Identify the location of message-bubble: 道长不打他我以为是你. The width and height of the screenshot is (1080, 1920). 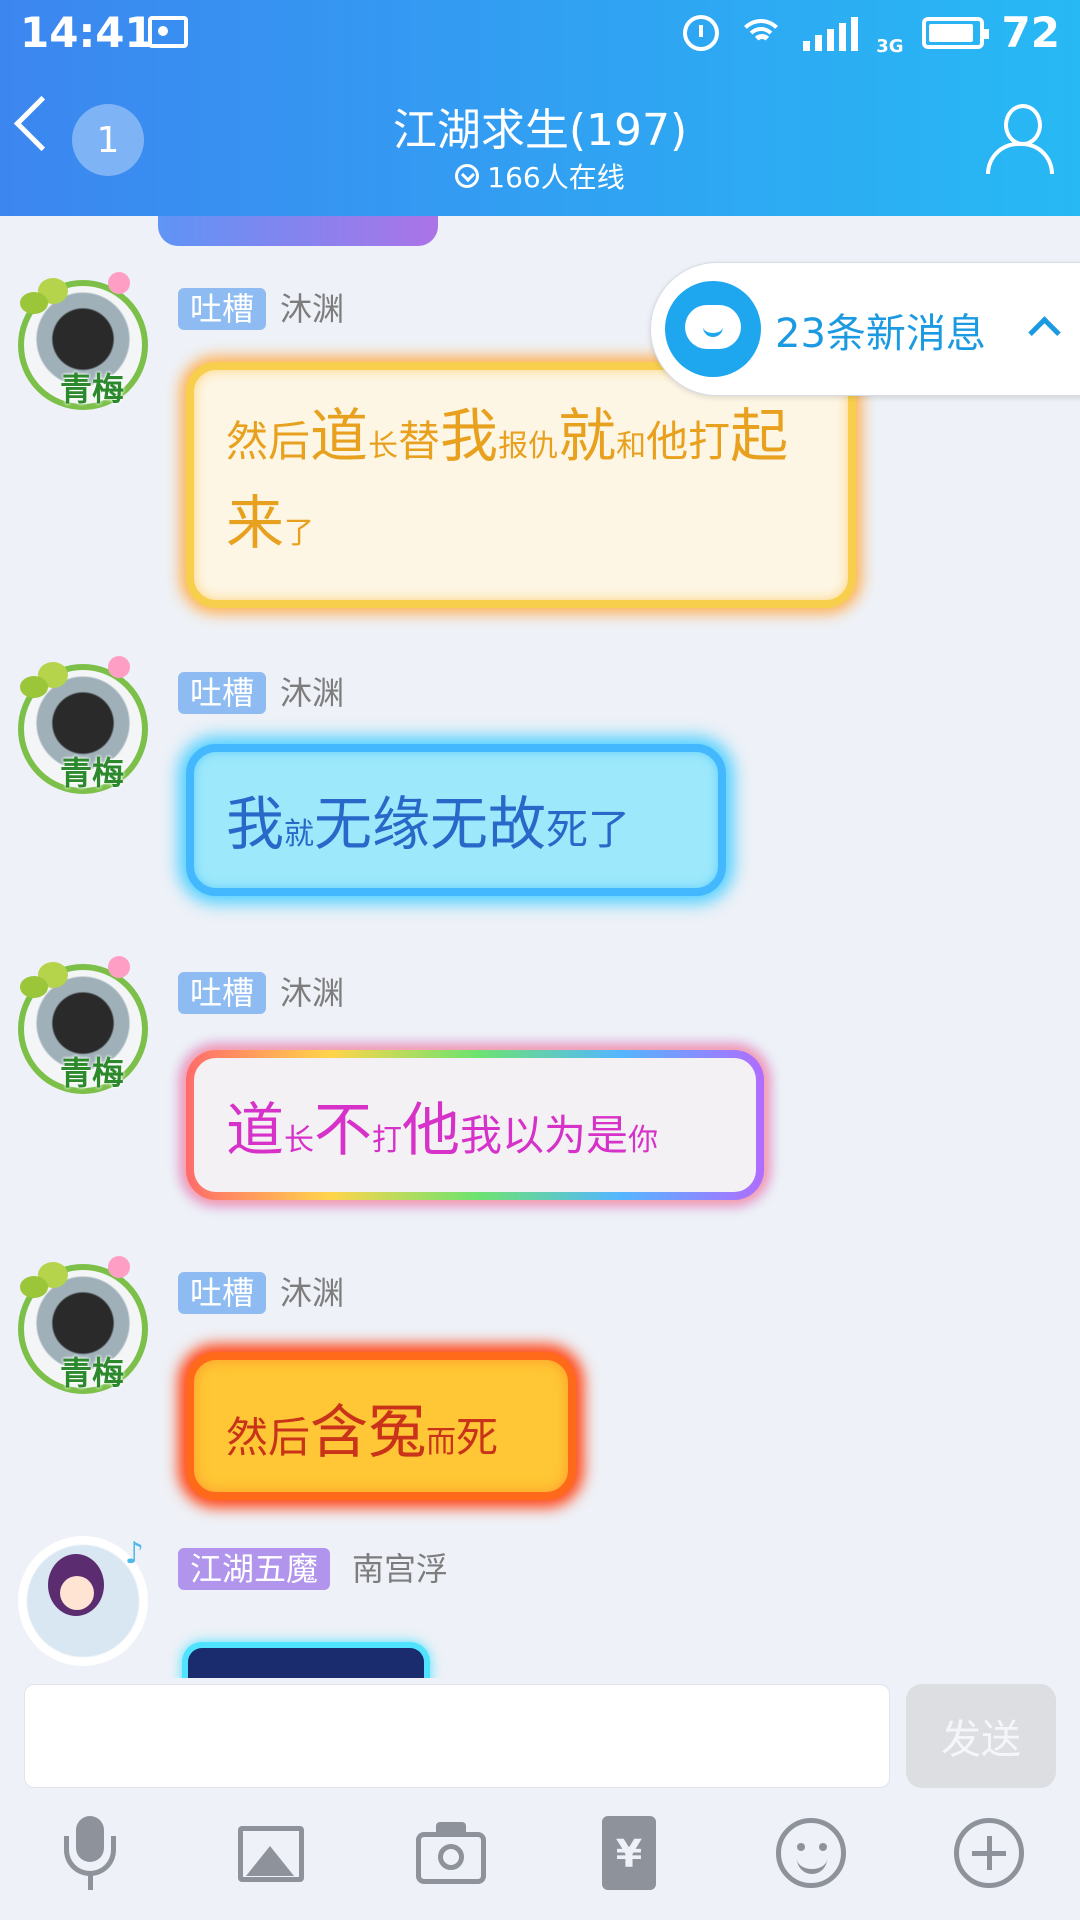
(475, 1125).